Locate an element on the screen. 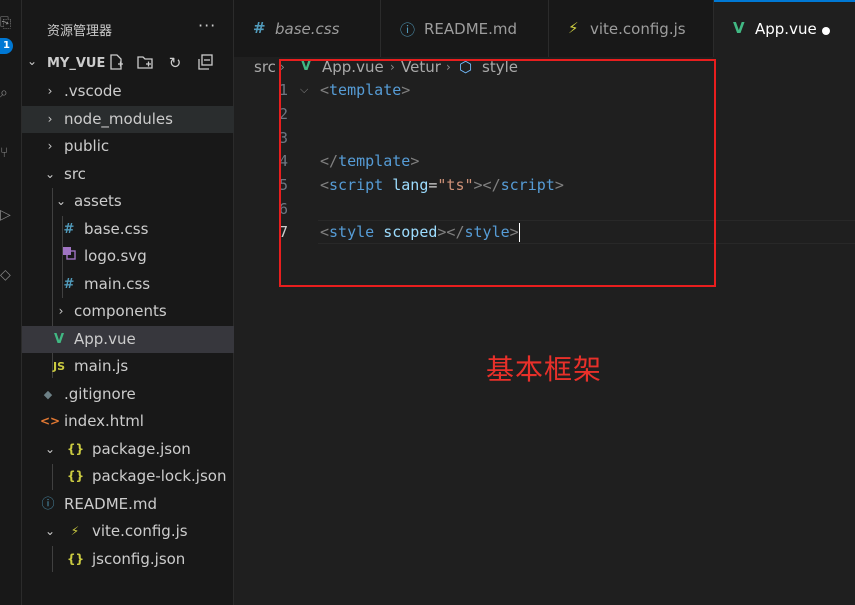  run-debug-icon: ▷ is located at coordinates (7, 215).